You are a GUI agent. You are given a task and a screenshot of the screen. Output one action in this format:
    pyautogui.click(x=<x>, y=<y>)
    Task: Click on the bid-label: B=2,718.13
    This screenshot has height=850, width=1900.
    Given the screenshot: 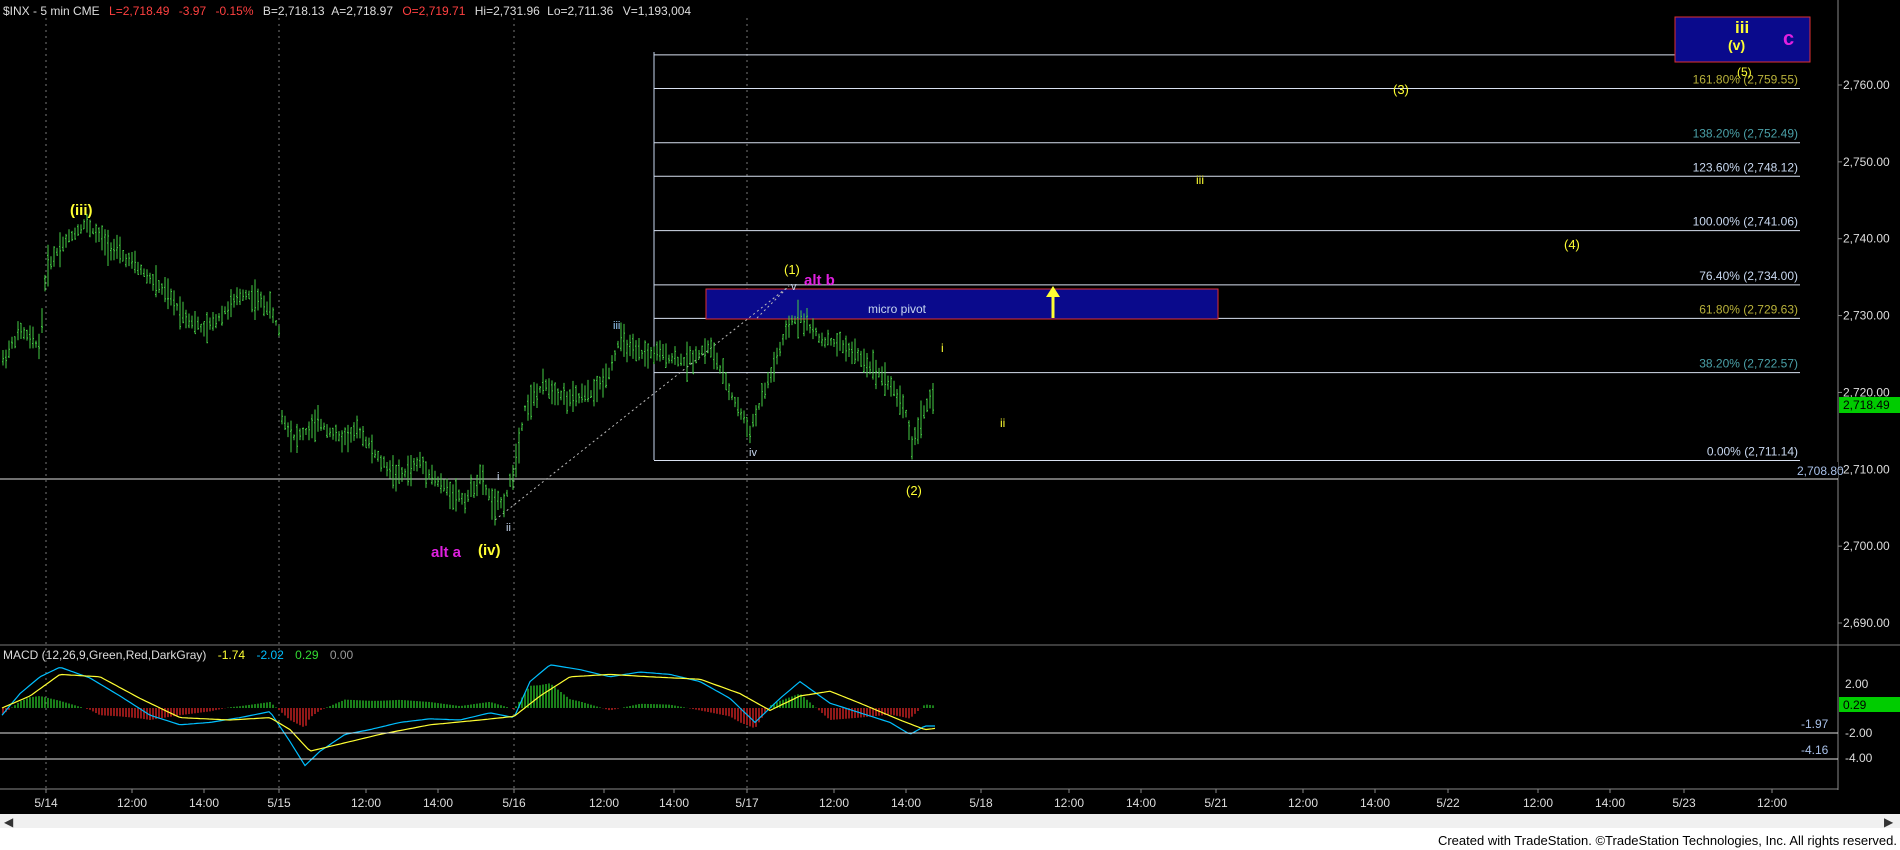 What is the action you would take?
    pyautogui.click(x=294, y=11)
    